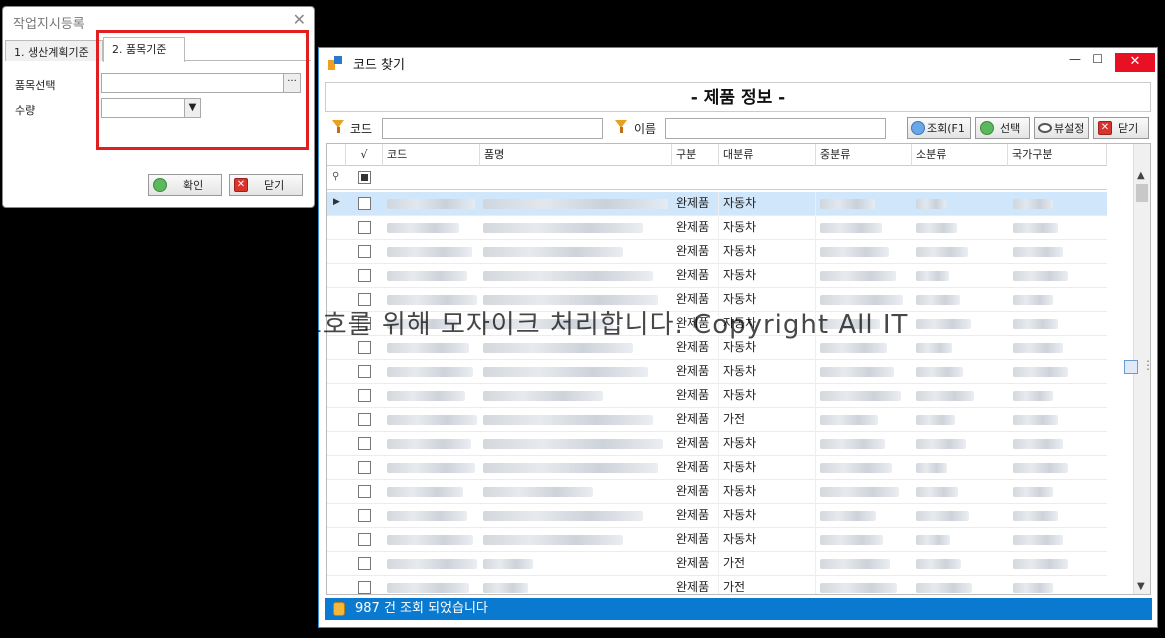 The width and height of the screenshot is (1165, 638). I want to click on view-settings-button: 뷰설정, so click(1061, 128).